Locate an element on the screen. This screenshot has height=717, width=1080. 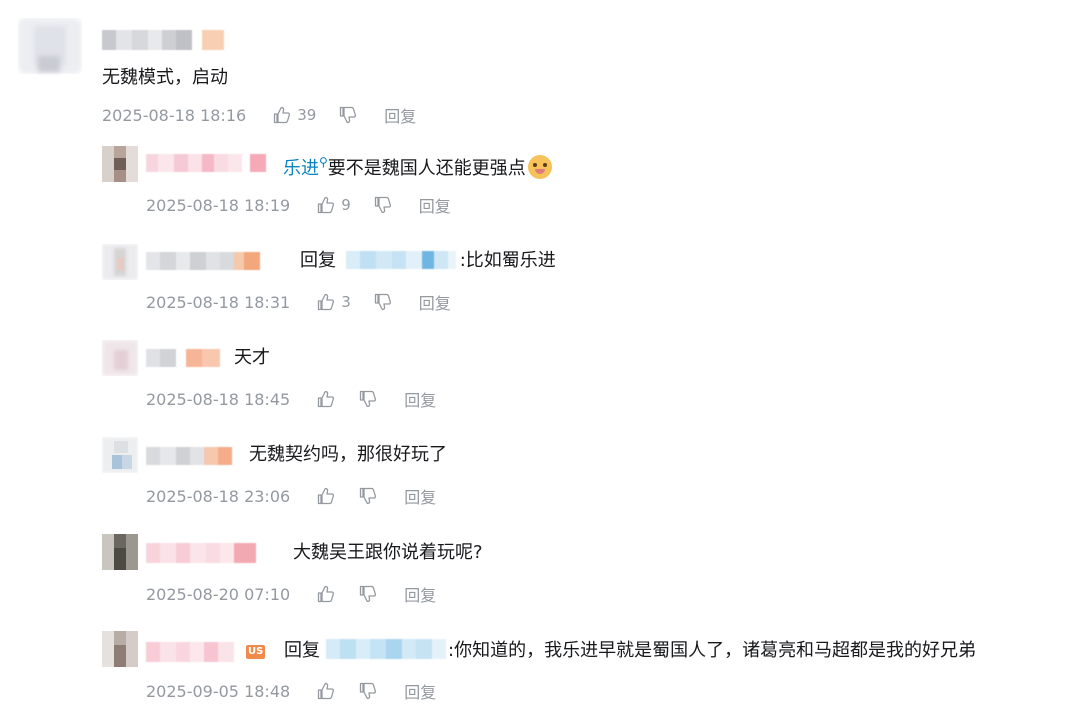
like-count: 9 is located at coordinates (346, 205).